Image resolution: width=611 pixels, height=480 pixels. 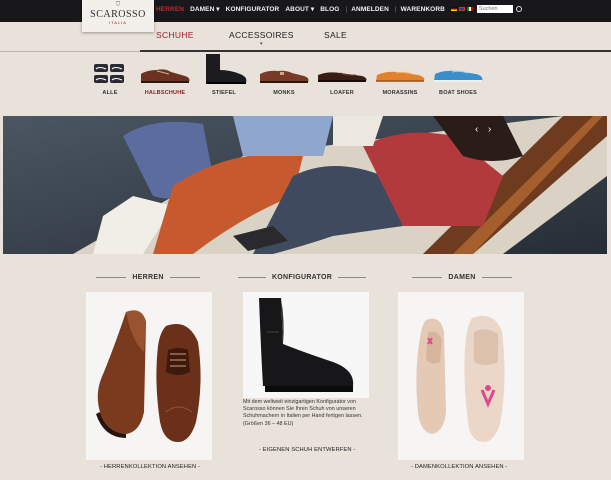 What do you see at coordinates (400, 93) in the screenshot?
I see `category-label: MORASSINS` at bounding box center [400, 93].